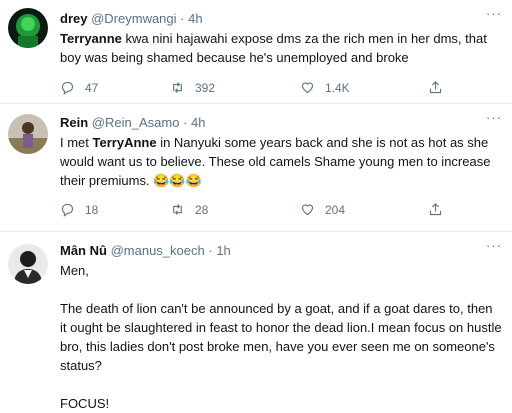  I want to click on retweet-button: 28, so click(189, 209).